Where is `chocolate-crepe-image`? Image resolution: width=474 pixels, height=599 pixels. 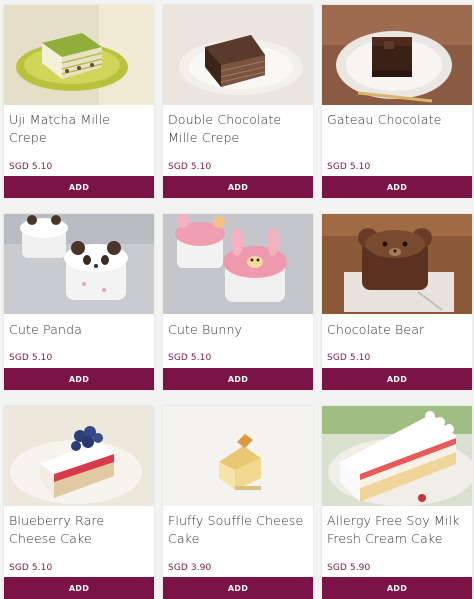 chocolate-crepe-image is located at coordinates (238, 55).